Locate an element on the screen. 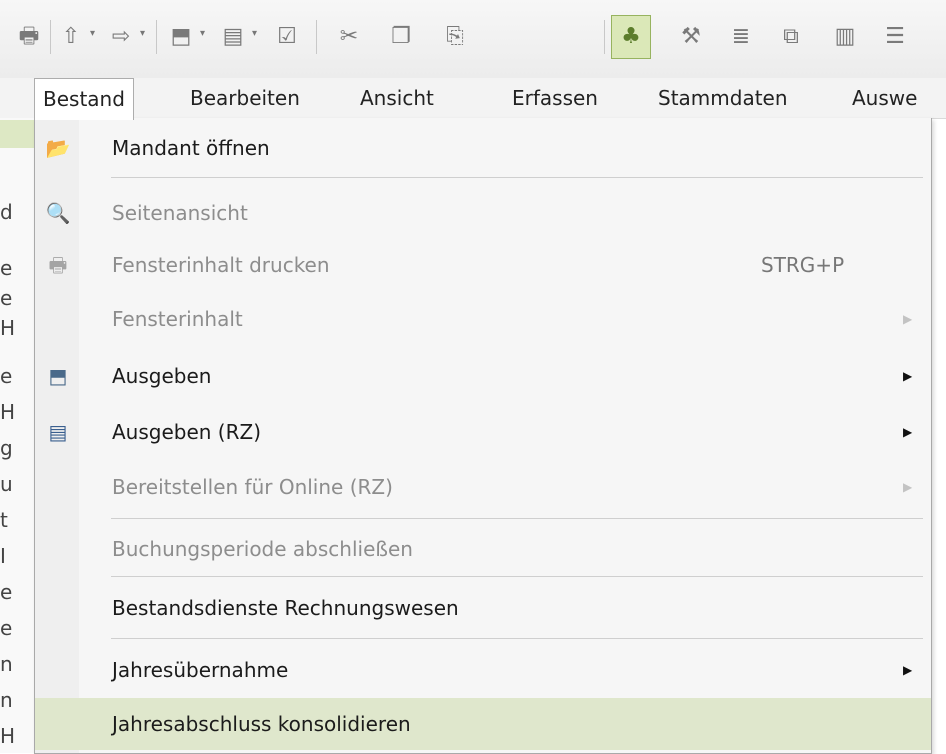 The image size is (946, 754). window-icon: ⧉ is located at coordinates (791, 37).